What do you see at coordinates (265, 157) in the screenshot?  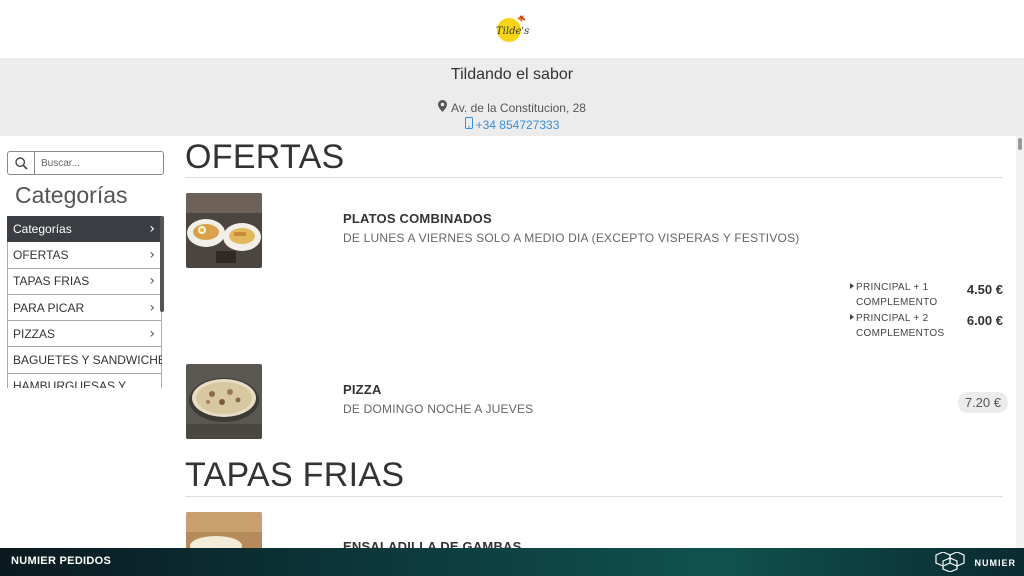 I see `section-title-ofertas: OFERTAS` at bounding box center [265, 157].